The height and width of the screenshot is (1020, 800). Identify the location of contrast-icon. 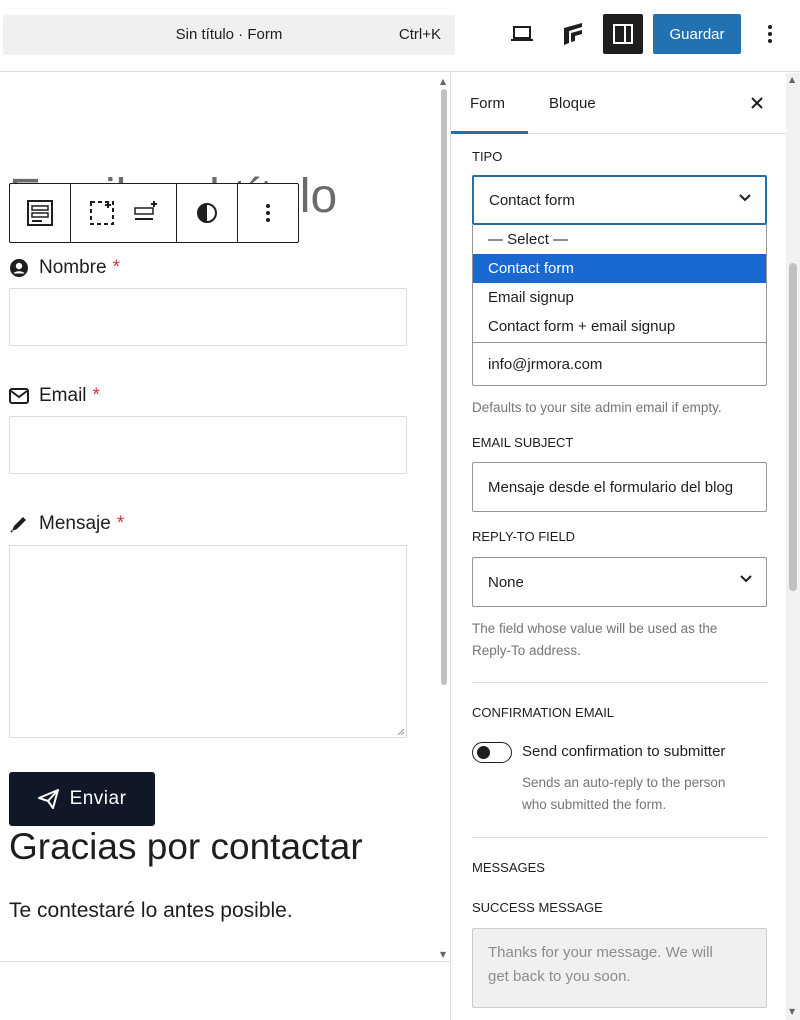
(207, 213).